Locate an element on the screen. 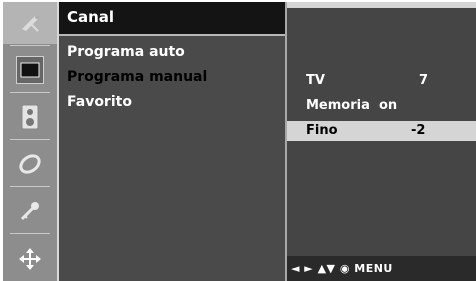  satellite-dish-icon is located at coordinates (30, 23).